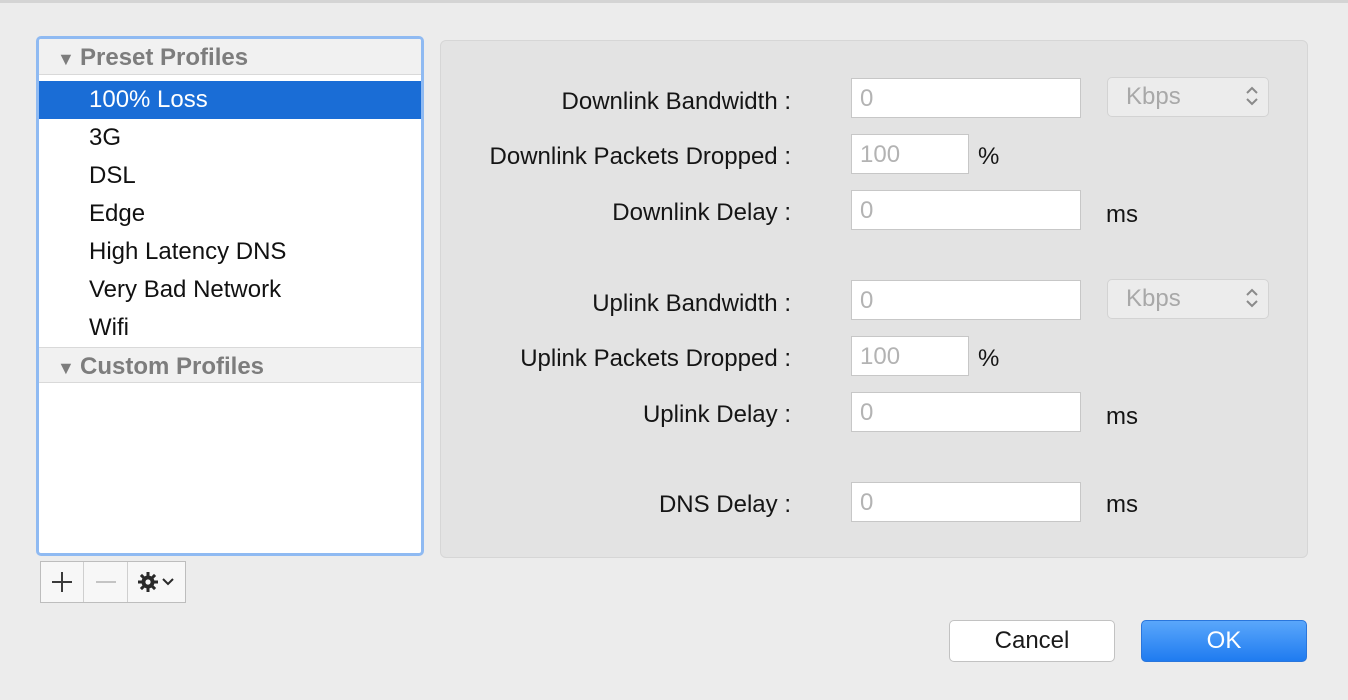 The width and height of the screenshot is (1348, 700). What do you see at coordinates (230, 176) in the screenshot?
I see `profile-item-dsl: DSL` at bounding box center [230, 176].